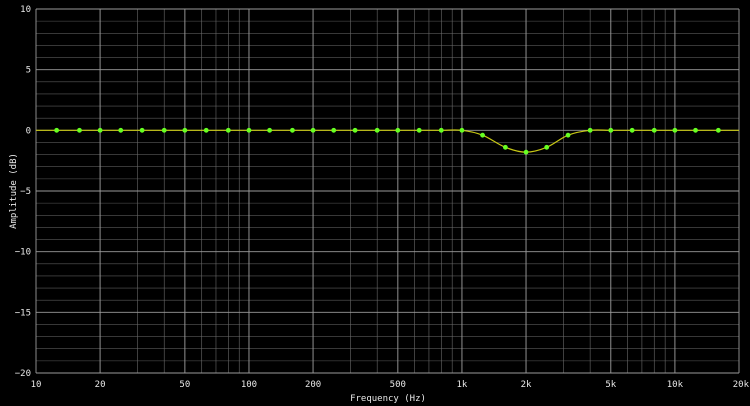 Image resolution: width=750 pixels, height=406 pixels. I want to click on x-tick-label: 200, so click(313, 385).